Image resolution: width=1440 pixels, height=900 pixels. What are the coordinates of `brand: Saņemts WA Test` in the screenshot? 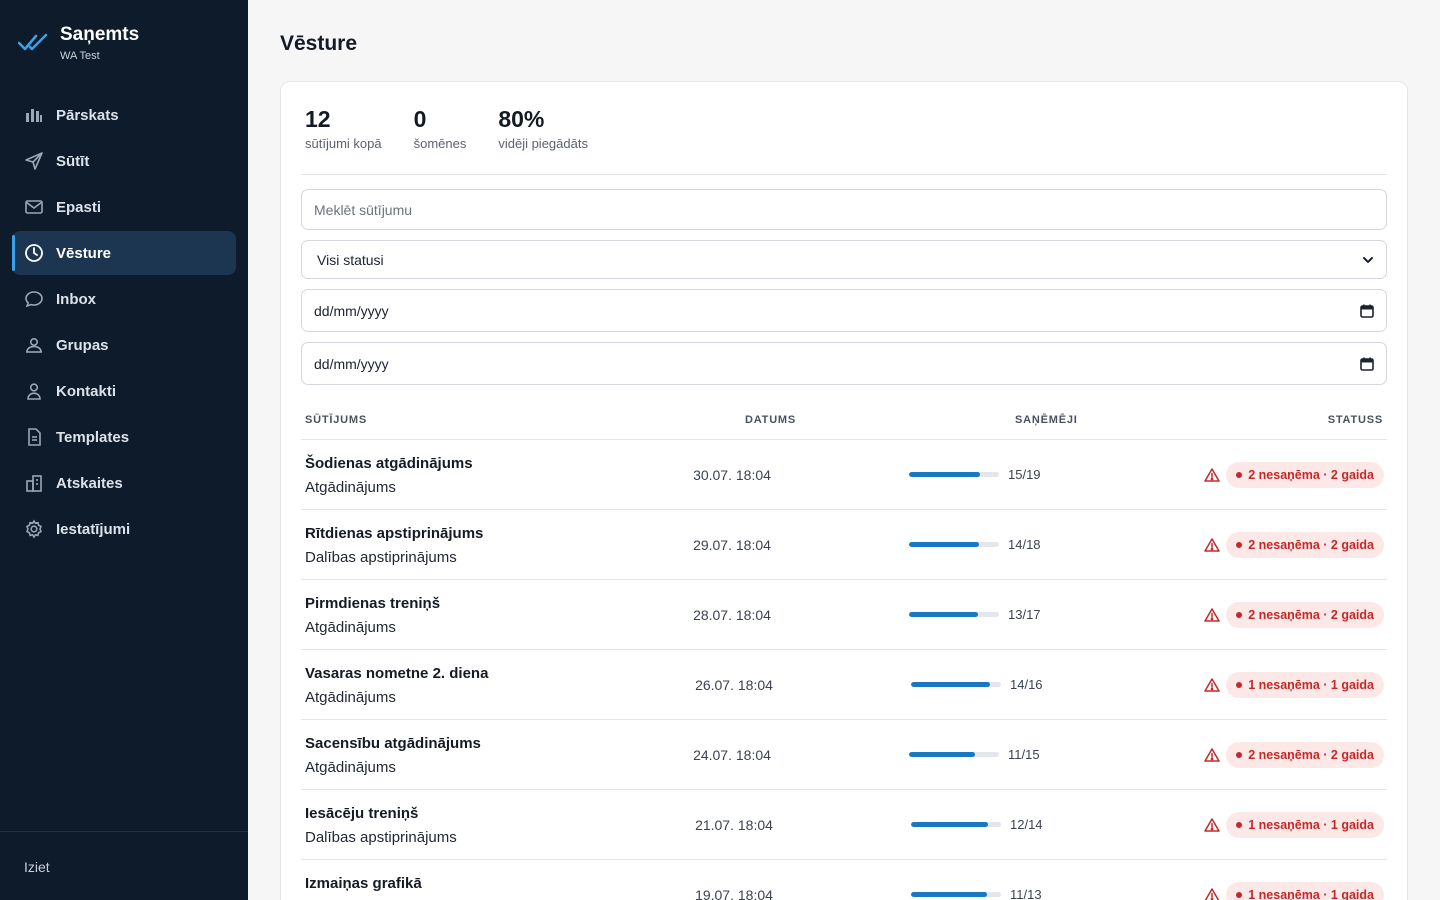 It's located at (78, 43).